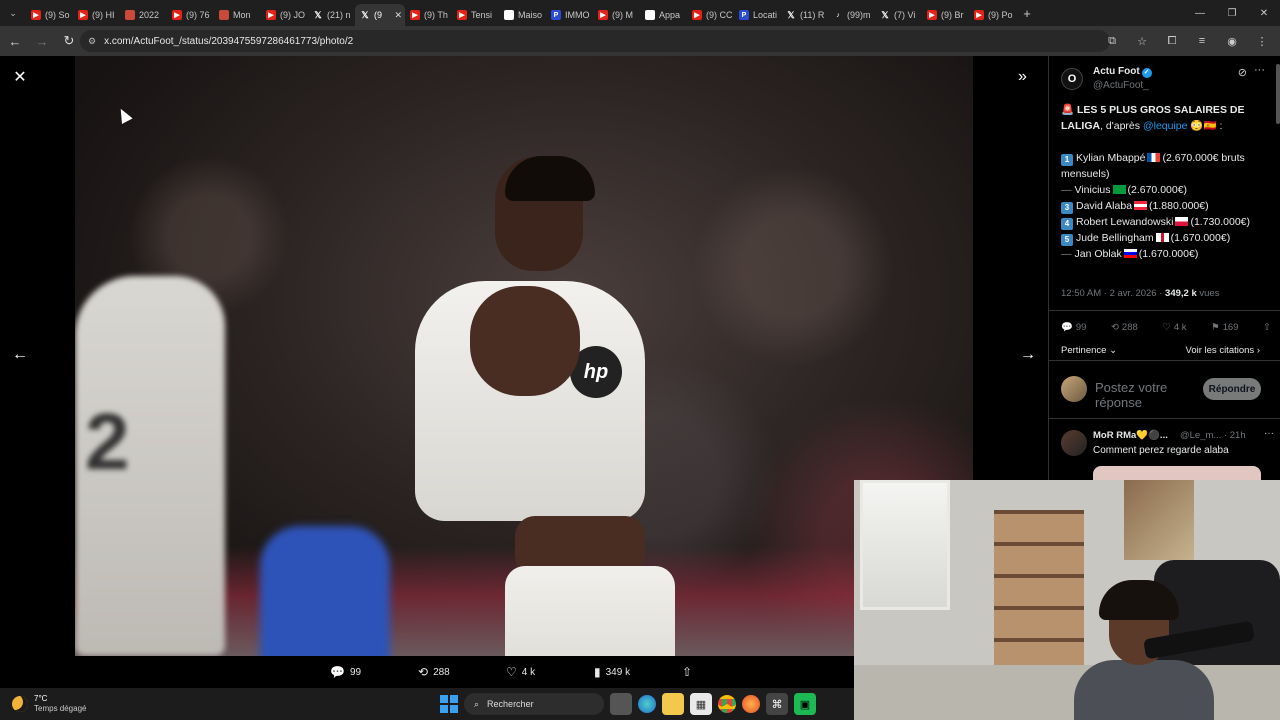 The height and width of the screenshot is (720, 1280). I want to click on tab-8: ▶ (9) Th, so click(428, 15).